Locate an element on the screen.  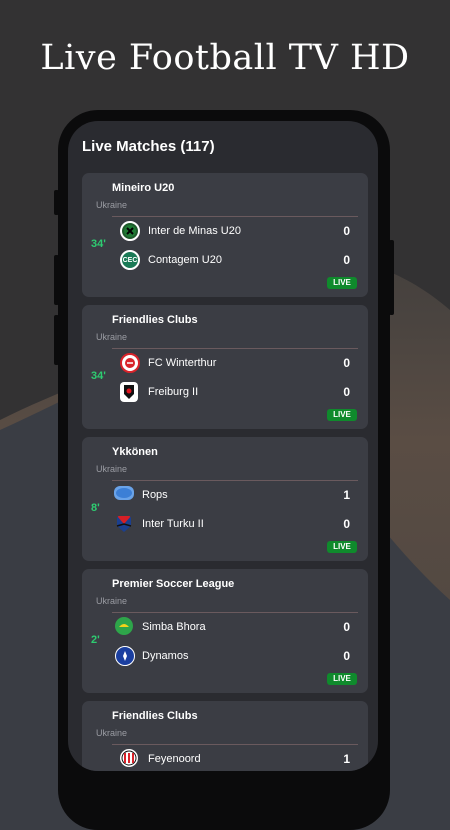
home-team-name: Rops is located at coordinates (155, 495).